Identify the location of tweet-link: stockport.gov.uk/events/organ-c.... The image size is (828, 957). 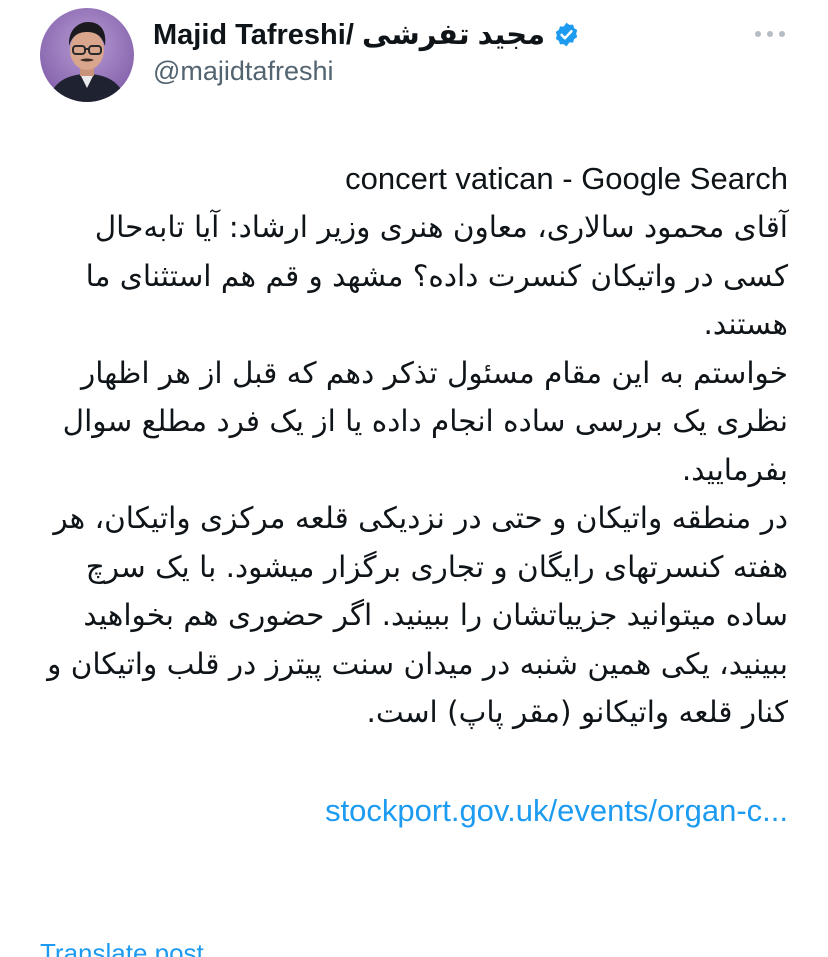
(414, 810).